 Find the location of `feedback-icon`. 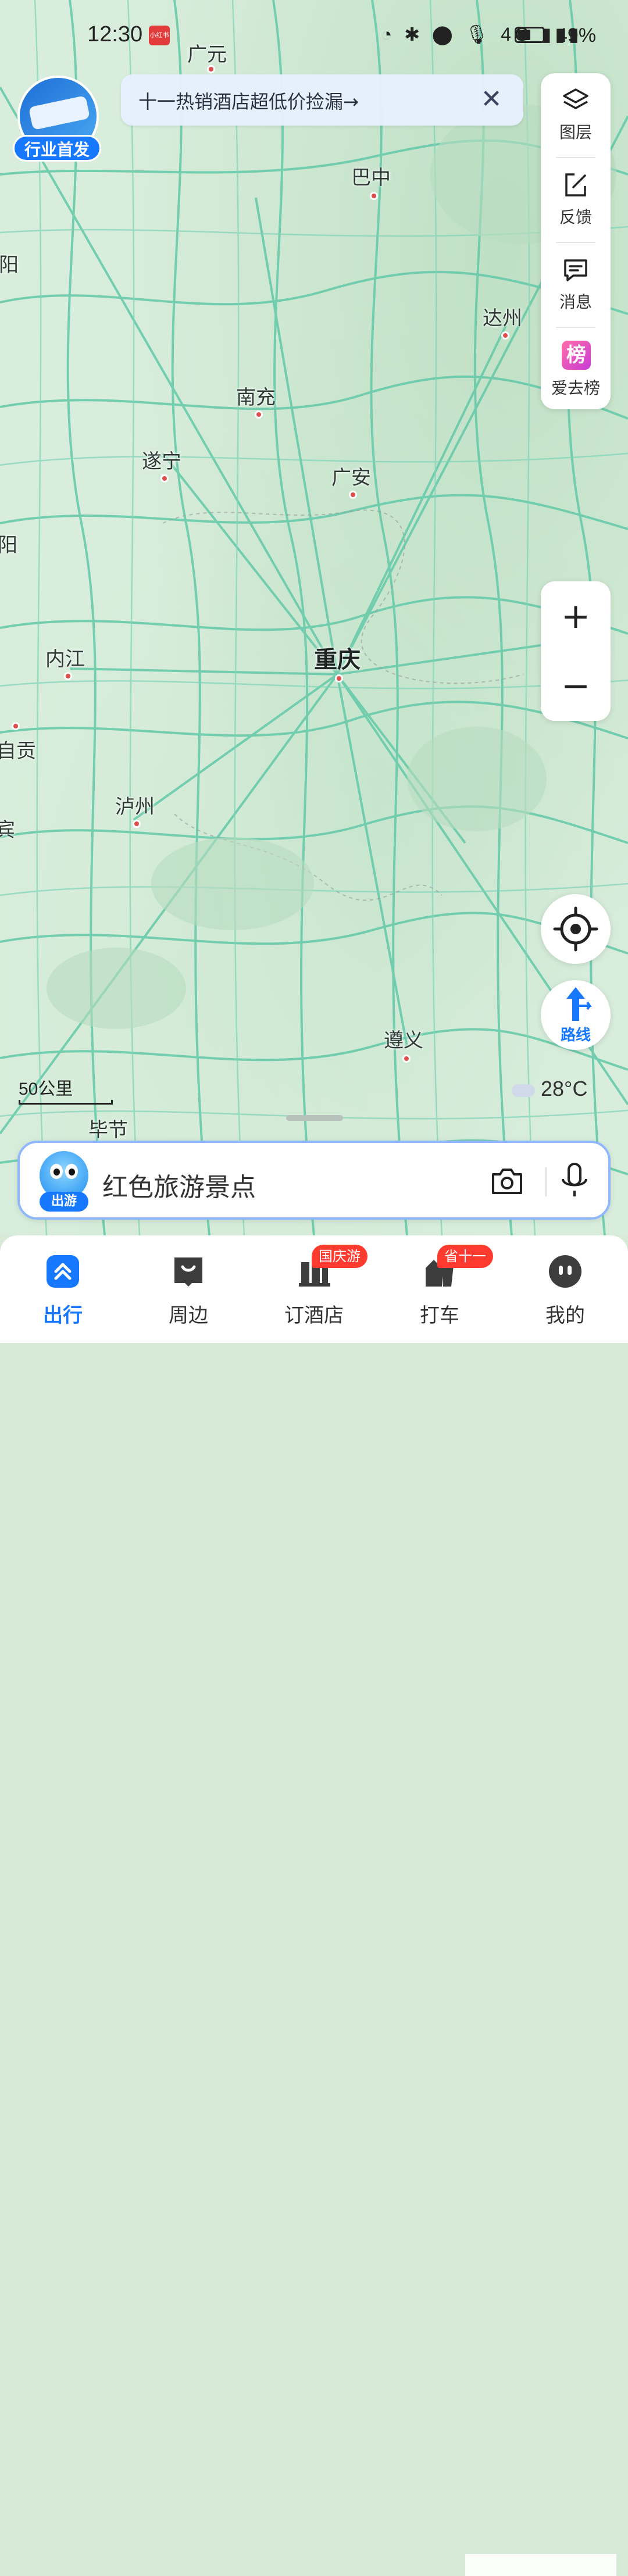

feedback-icon is located at coordinates (575, 184).